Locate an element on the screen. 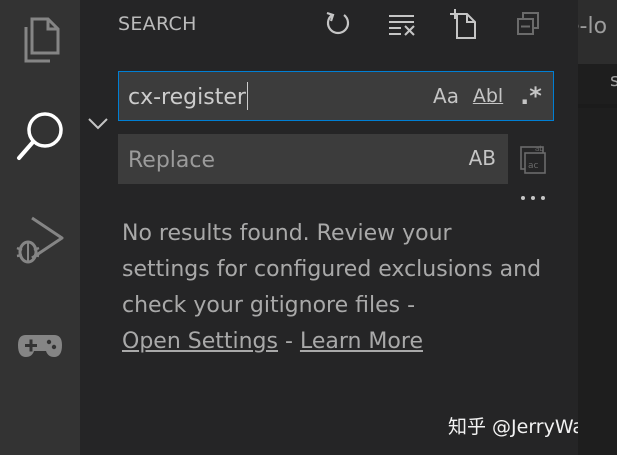 The image size is (617, 455). replace-box: AB is located at coordinates (313, 159).